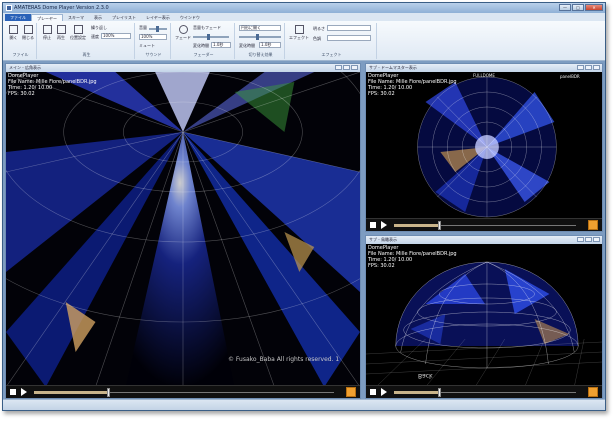 This screenshot has width=615, height=426. I want to click on effect-button: エフェクト, so click(299, 33).